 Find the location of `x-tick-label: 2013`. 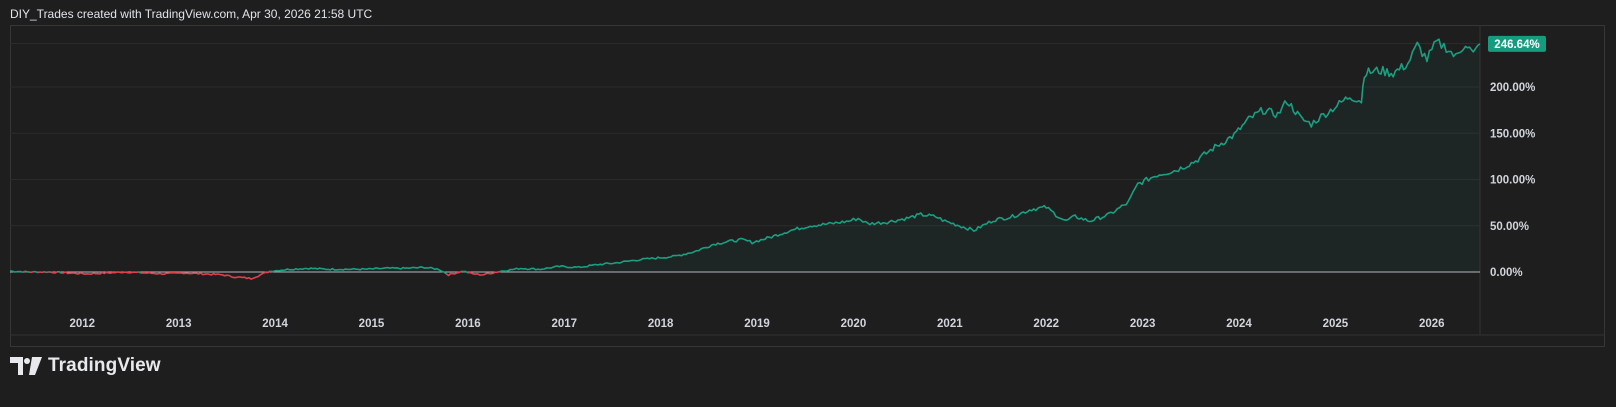

x-tick-label: 2013 is located at coordinates (179, 324).